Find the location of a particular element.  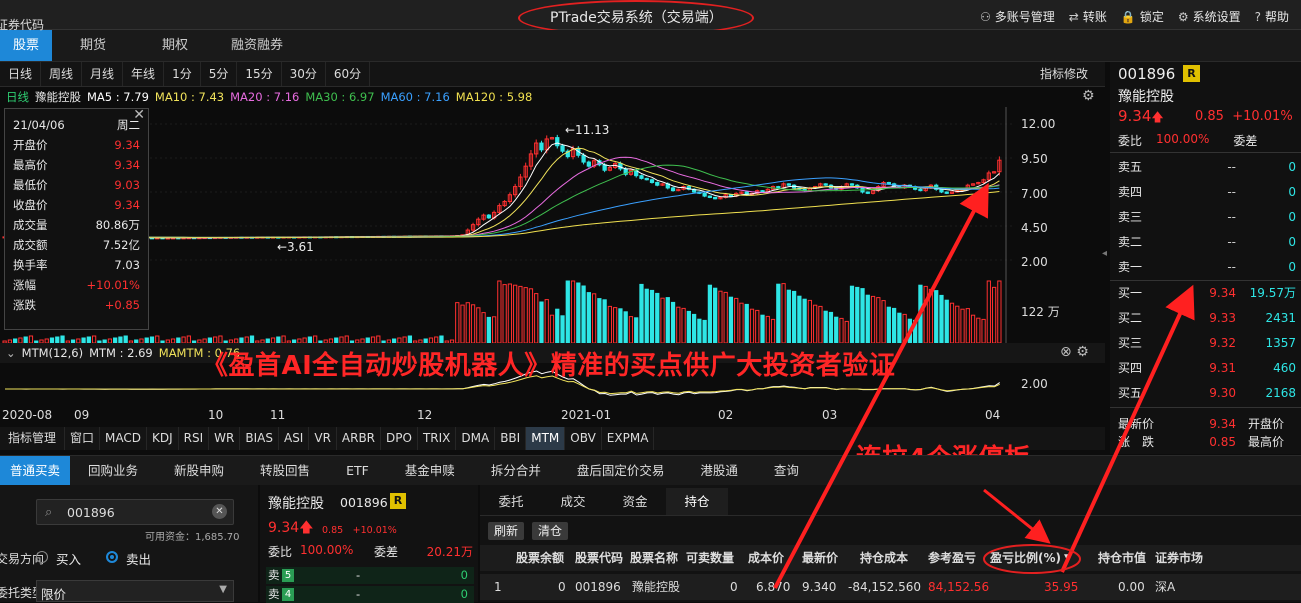

arrow-to-bid is located at coordinates (1127, 428).